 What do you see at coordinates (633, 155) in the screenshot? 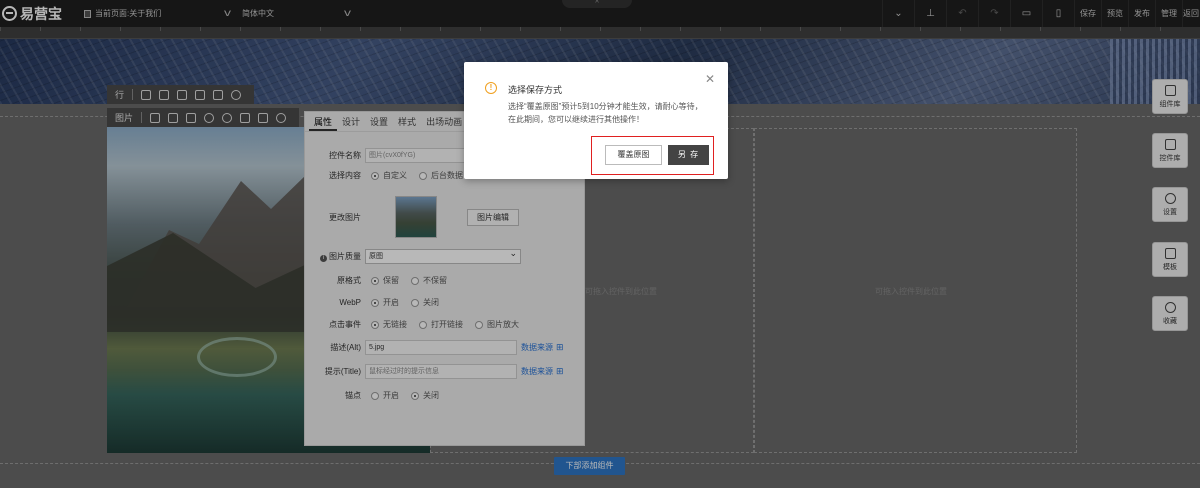
I see `overwrite-original-button: 覆盖原图` at bounding box center [633, 155].